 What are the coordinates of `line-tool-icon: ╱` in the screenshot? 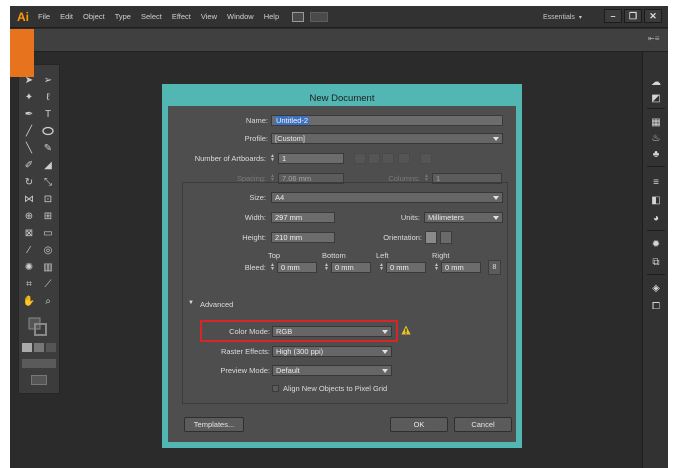 It's located at (29, 131).